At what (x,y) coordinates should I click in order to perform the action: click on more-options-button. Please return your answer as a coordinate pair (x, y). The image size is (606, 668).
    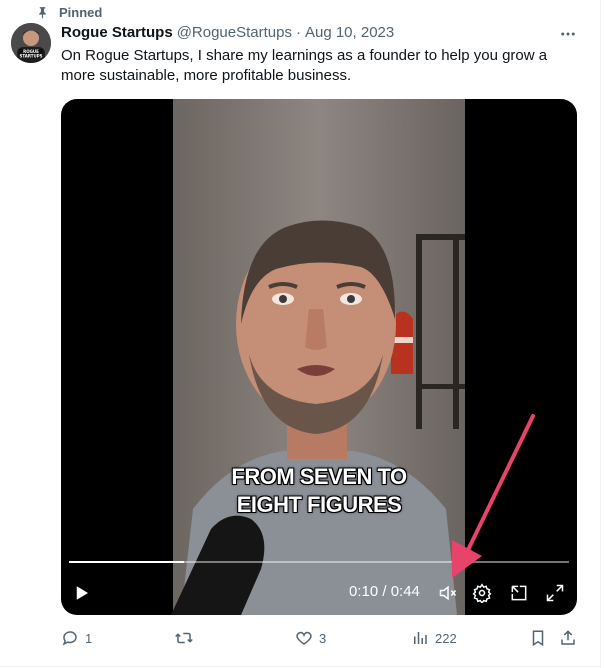
    Looking at the image, I should click on (568, 34).